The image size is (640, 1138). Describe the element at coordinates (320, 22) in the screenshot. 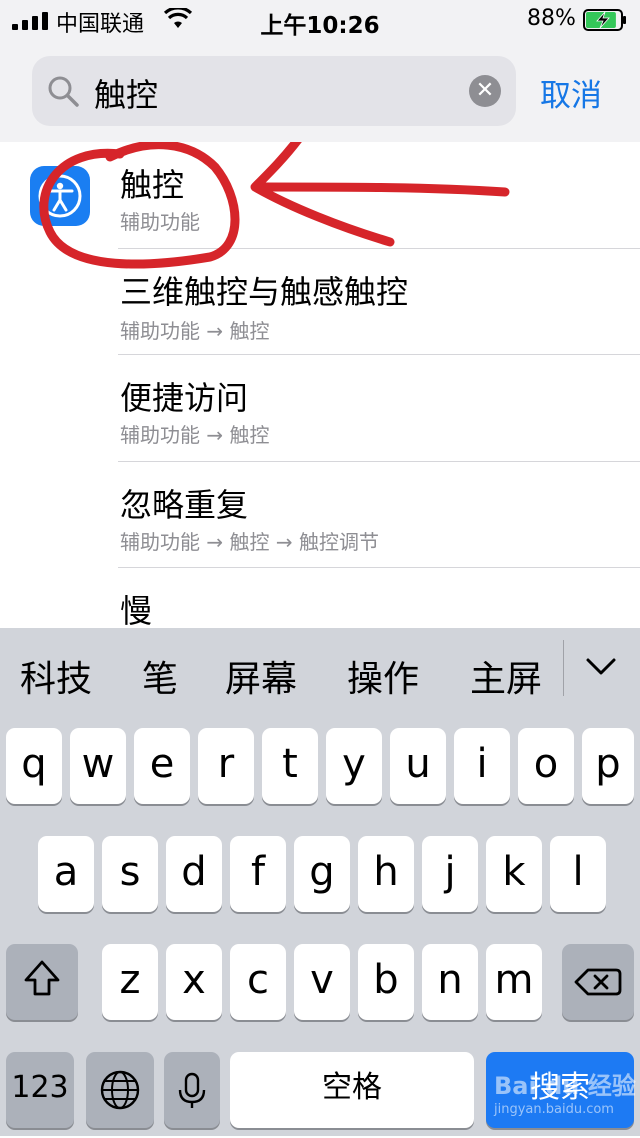

I see `status-bar: 中国联通 上午10:26 88%` at that location.